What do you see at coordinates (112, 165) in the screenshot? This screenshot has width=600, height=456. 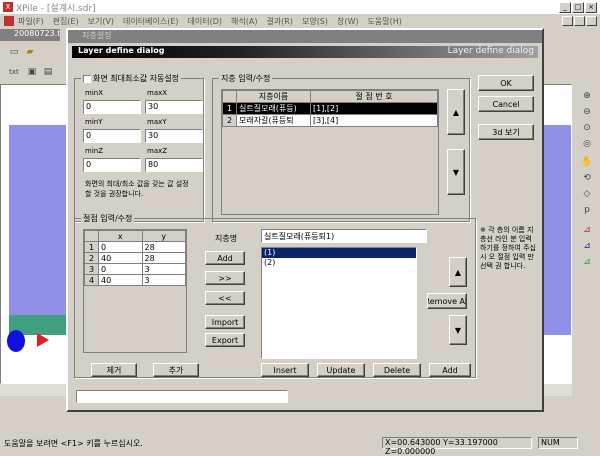 I see `minz-field: 0` at bounding box center [112, 165].